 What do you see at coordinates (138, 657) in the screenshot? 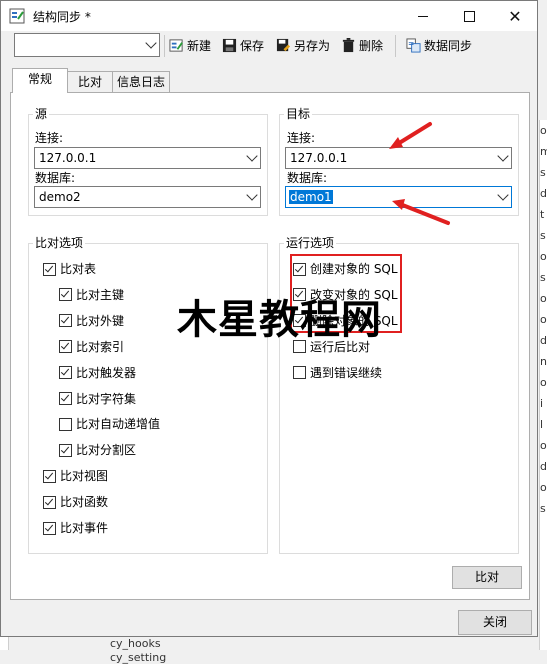
I see `background-item: cy_setting` at bounding box center [138, 657].